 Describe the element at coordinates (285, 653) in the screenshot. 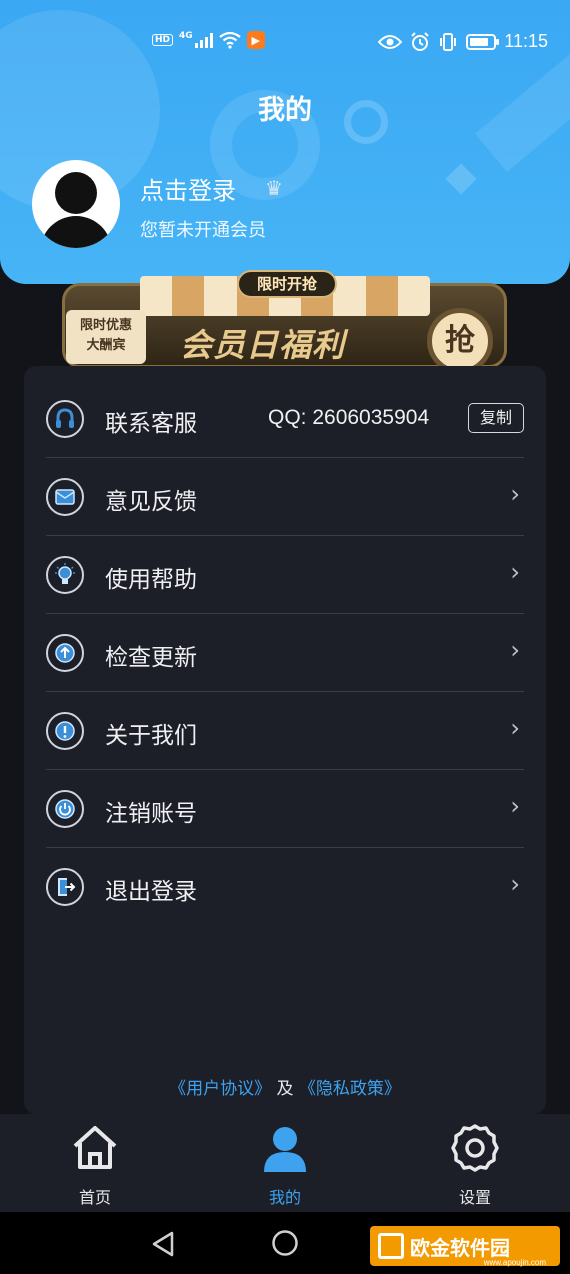

I see `menu-item-check-update: 检查更新 ›` at that location.